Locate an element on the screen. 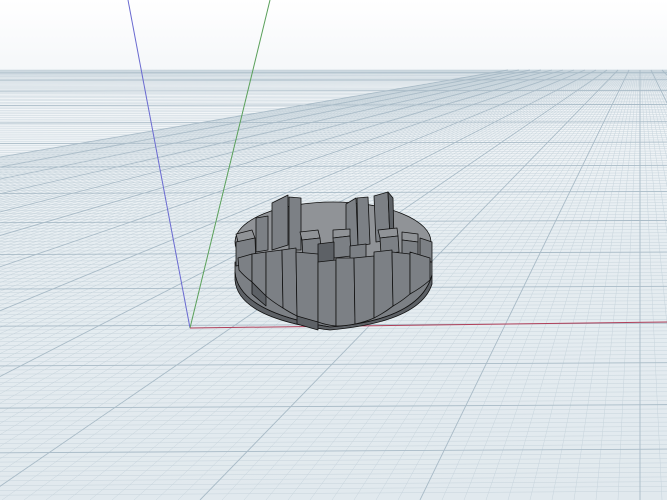 This screenshot has width=667, height=500. block is located at coordinates (342, 247).